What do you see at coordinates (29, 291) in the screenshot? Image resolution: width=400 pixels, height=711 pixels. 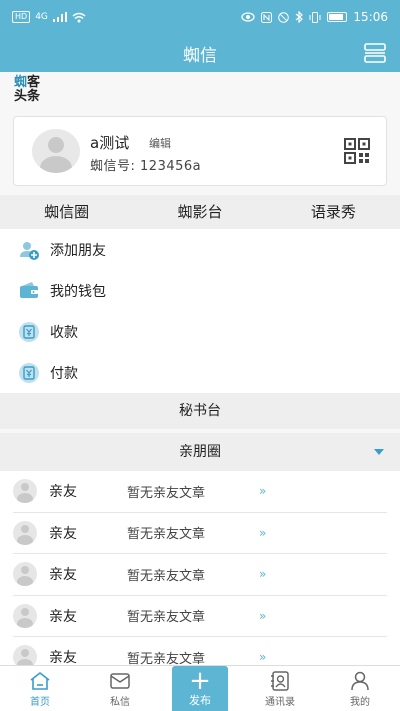 I see `wallet-icon` at bounding box center [29, 291].